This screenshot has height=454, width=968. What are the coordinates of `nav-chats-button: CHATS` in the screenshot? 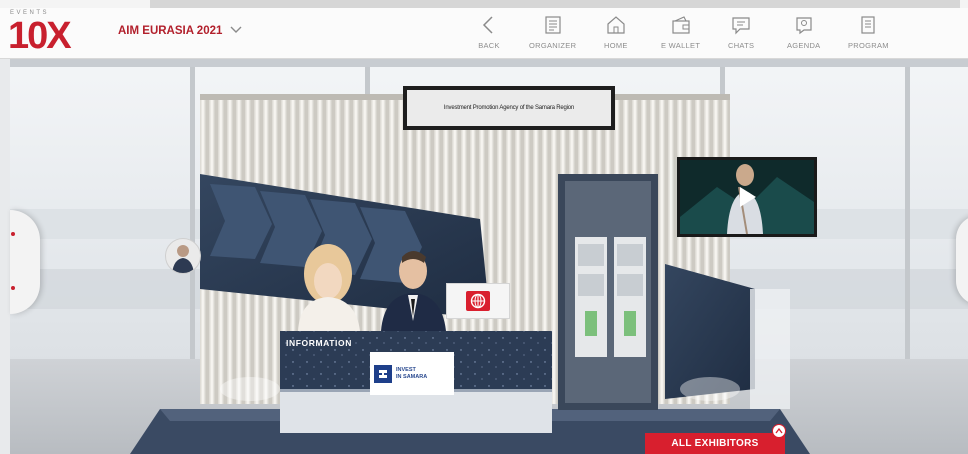 It's located at (741, 33).